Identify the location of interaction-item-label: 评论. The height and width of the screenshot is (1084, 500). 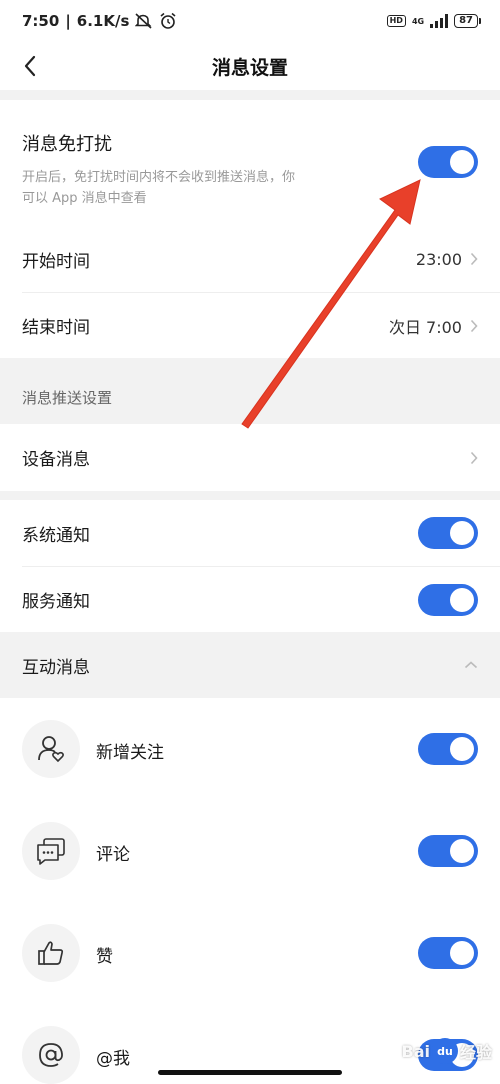
(113, 855).